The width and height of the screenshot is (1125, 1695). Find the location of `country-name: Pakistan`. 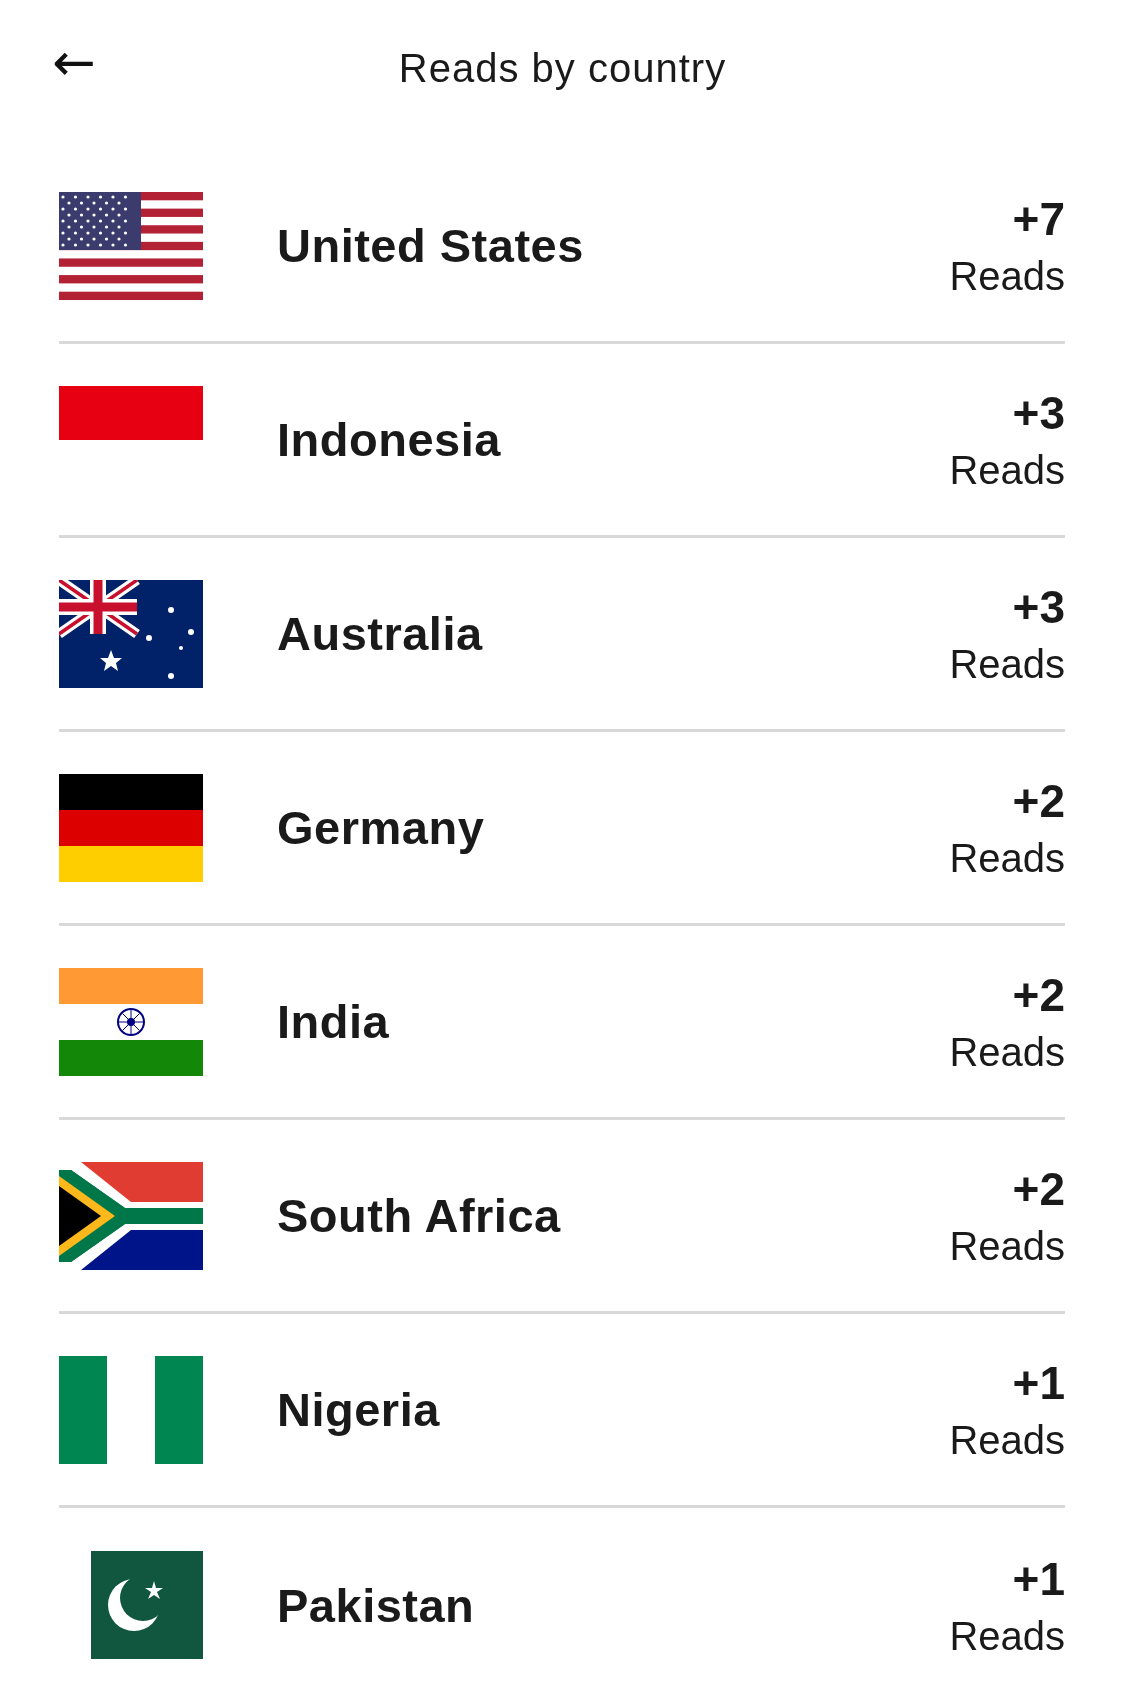

country-name: Pakistan is located at coordinates (376, 1605).